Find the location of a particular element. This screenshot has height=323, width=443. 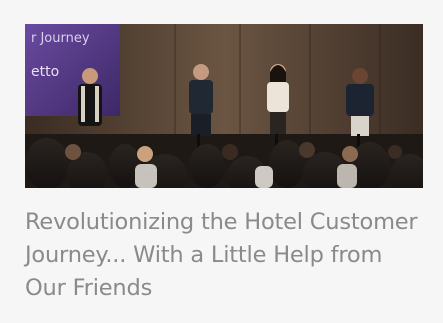

panelist-2-figure is located at coordinates (278, 99).